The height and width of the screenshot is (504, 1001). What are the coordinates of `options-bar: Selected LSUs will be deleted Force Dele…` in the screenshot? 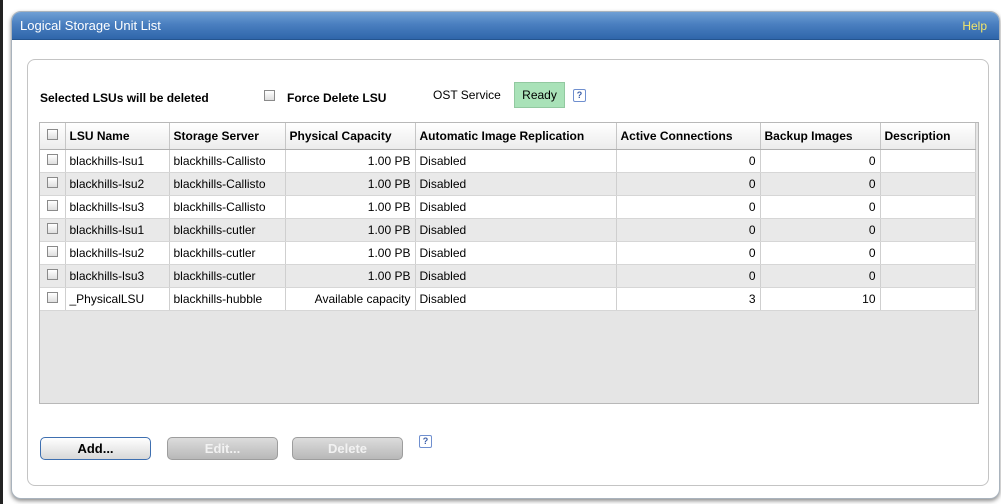 It's located at (508, 84).